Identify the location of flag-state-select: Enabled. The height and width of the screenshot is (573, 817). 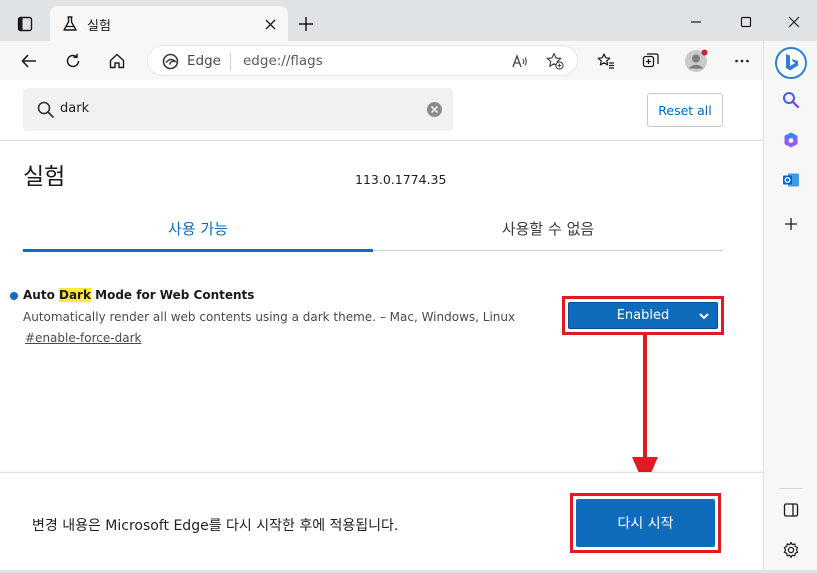
(643, 315).